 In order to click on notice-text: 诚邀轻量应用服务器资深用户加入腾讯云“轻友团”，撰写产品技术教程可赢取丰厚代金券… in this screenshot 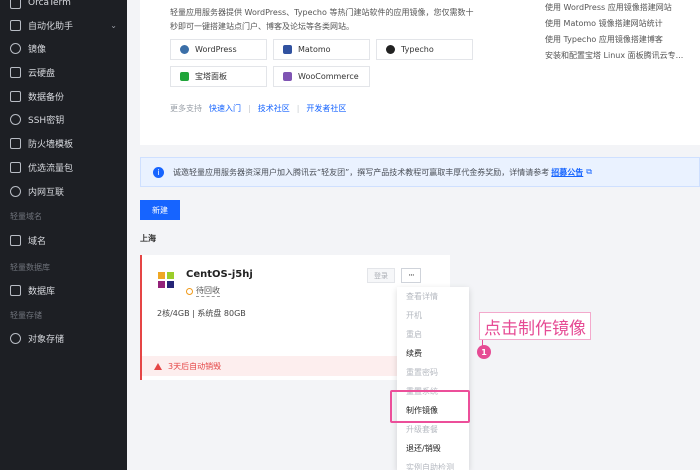, I will do `click(361, 172)`.